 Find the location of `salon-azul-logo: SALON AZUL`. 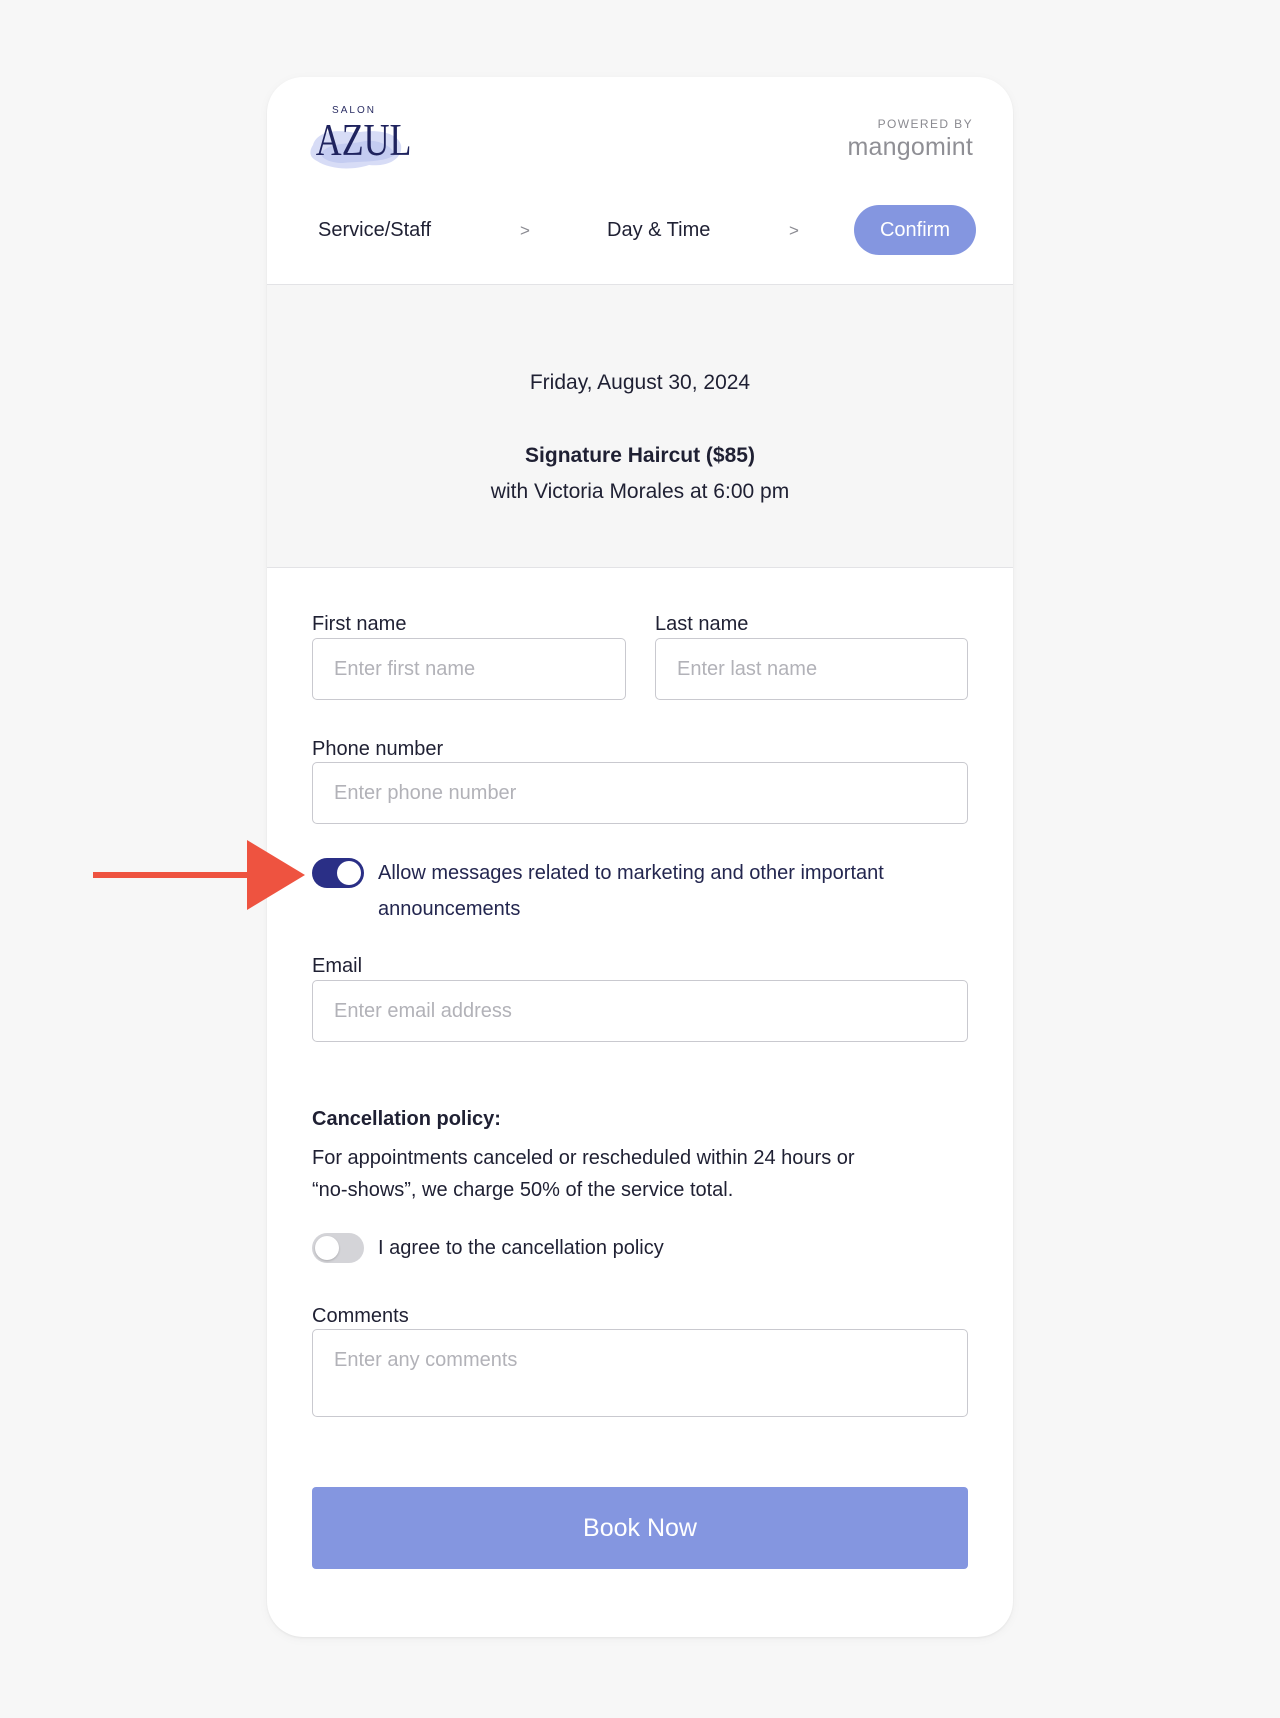

salon-azul-logo: SALON AZUL is located at coordinates (360, 140).